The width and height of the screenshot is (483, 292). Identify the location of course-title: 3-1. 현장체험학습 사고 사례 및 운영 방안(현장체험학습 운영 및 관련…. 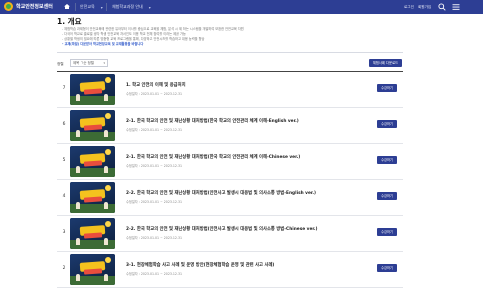
(200, 265).